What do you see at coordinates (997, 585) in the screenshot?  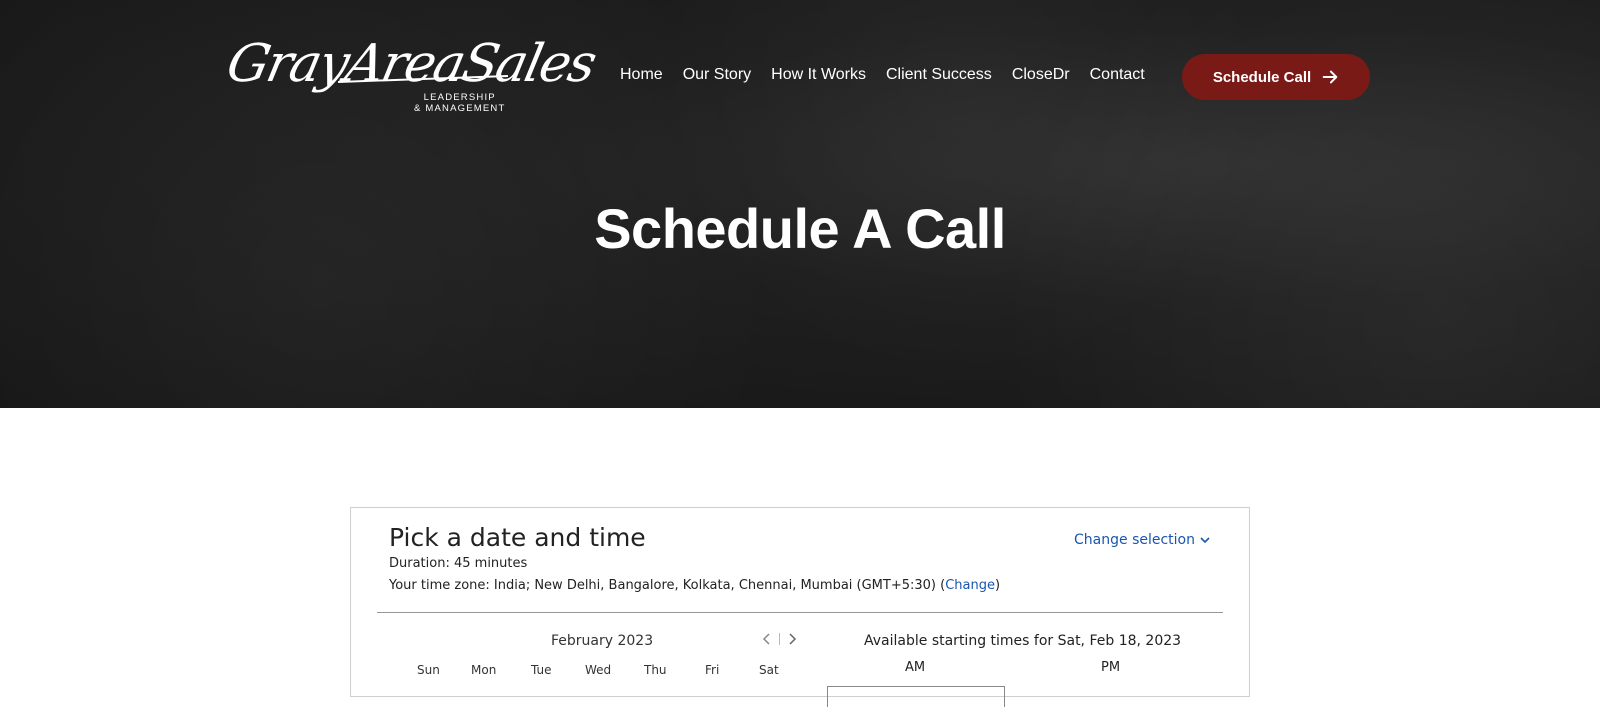 I see `timezone-close-paren: )` at bounding box center [997, 585].